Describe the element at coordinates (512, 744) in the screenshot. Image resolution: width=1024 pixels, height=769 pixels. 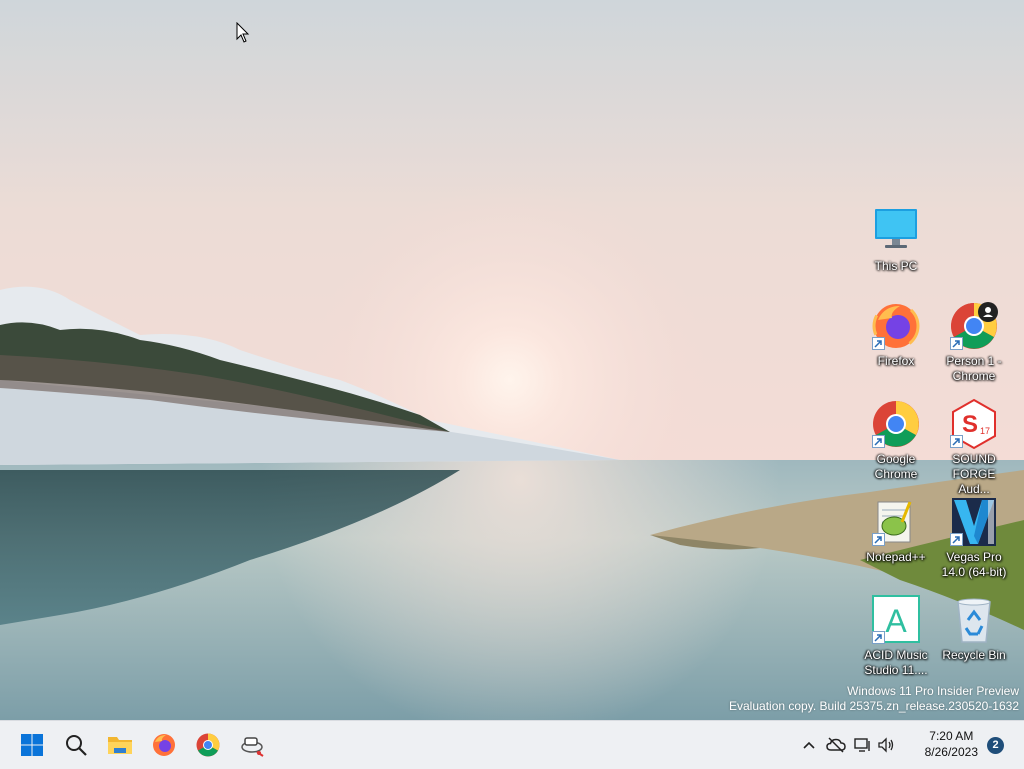
I see `taskbar: 7:20 AM 8/26/2023 2` at that location.